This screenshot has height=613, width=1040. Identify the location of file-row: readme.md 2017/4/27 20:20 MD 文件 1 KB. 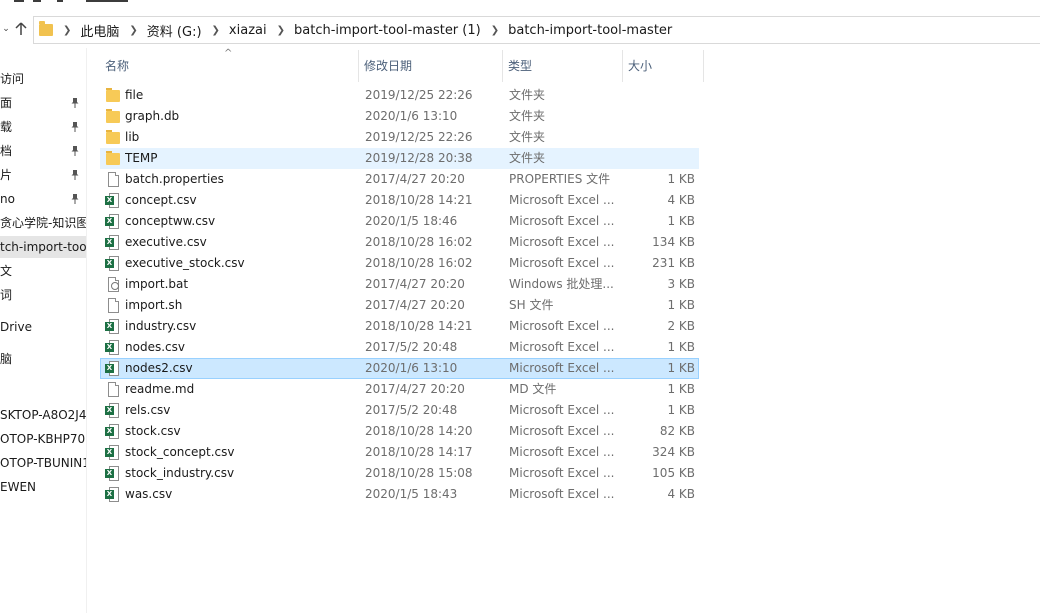
(399, 389).